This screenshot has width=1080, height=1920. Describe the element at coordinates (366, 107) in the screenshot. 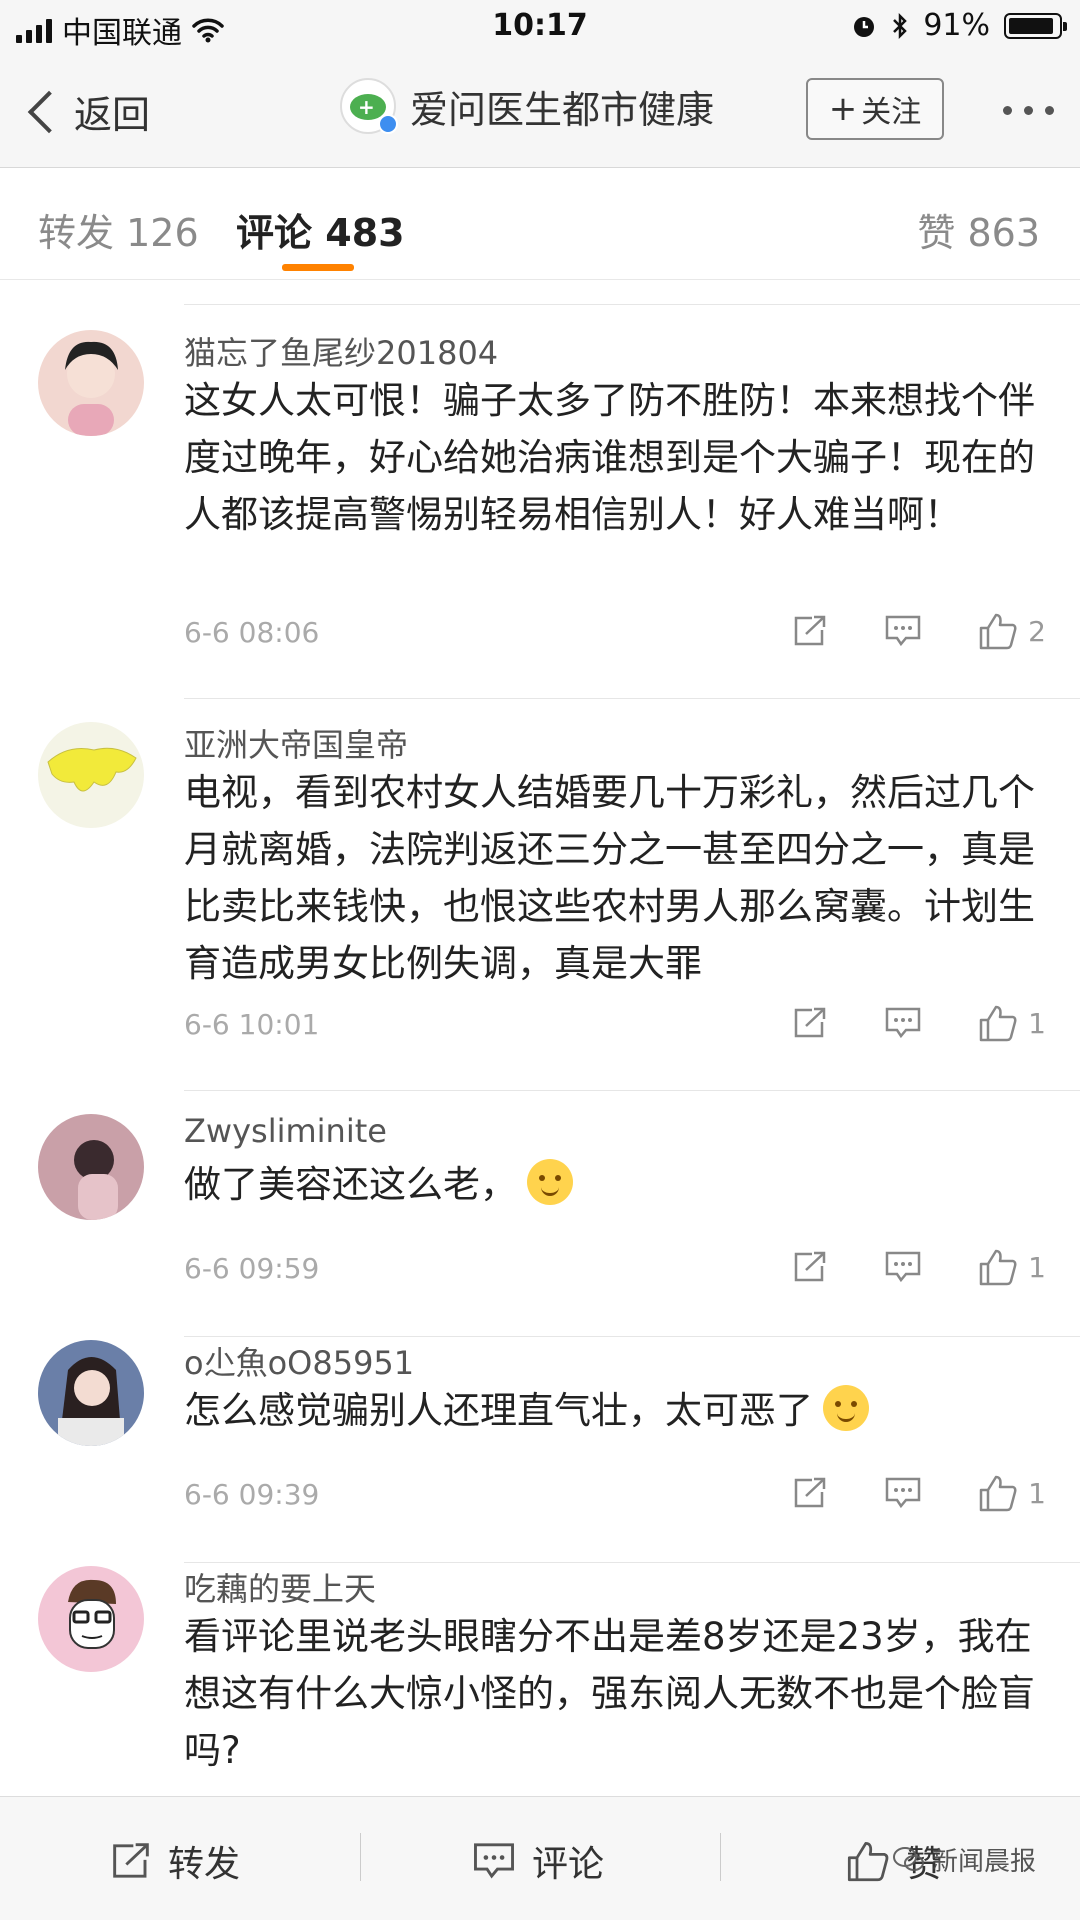

I see `medical-cross-icon: +` at that location.